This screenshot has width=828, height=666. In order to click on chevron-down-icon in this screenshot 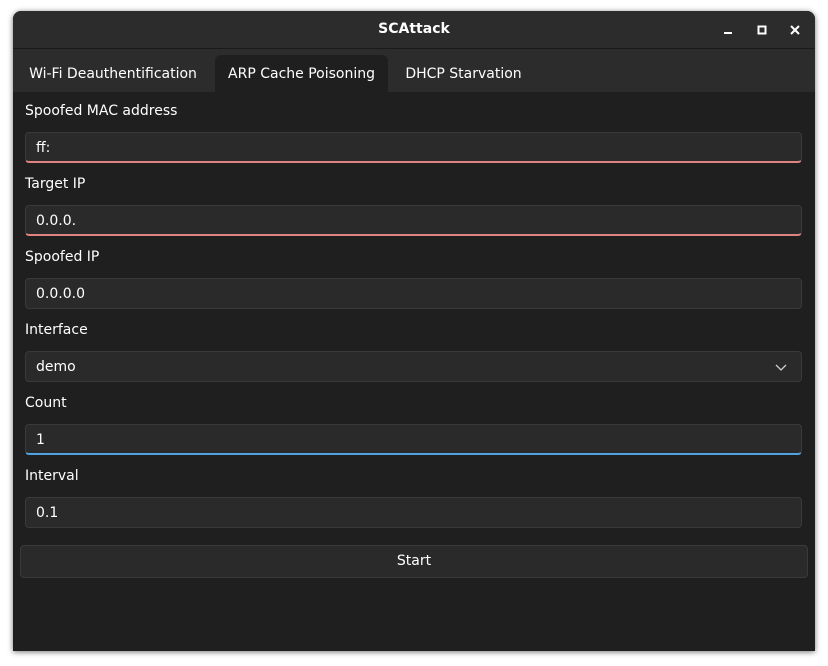, I will do `click(781, 367)`.